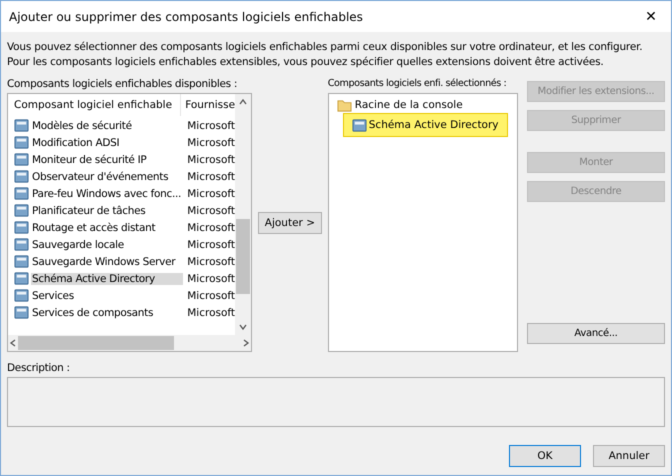  I want to click on scroll-up-icon, so click(243, 102).